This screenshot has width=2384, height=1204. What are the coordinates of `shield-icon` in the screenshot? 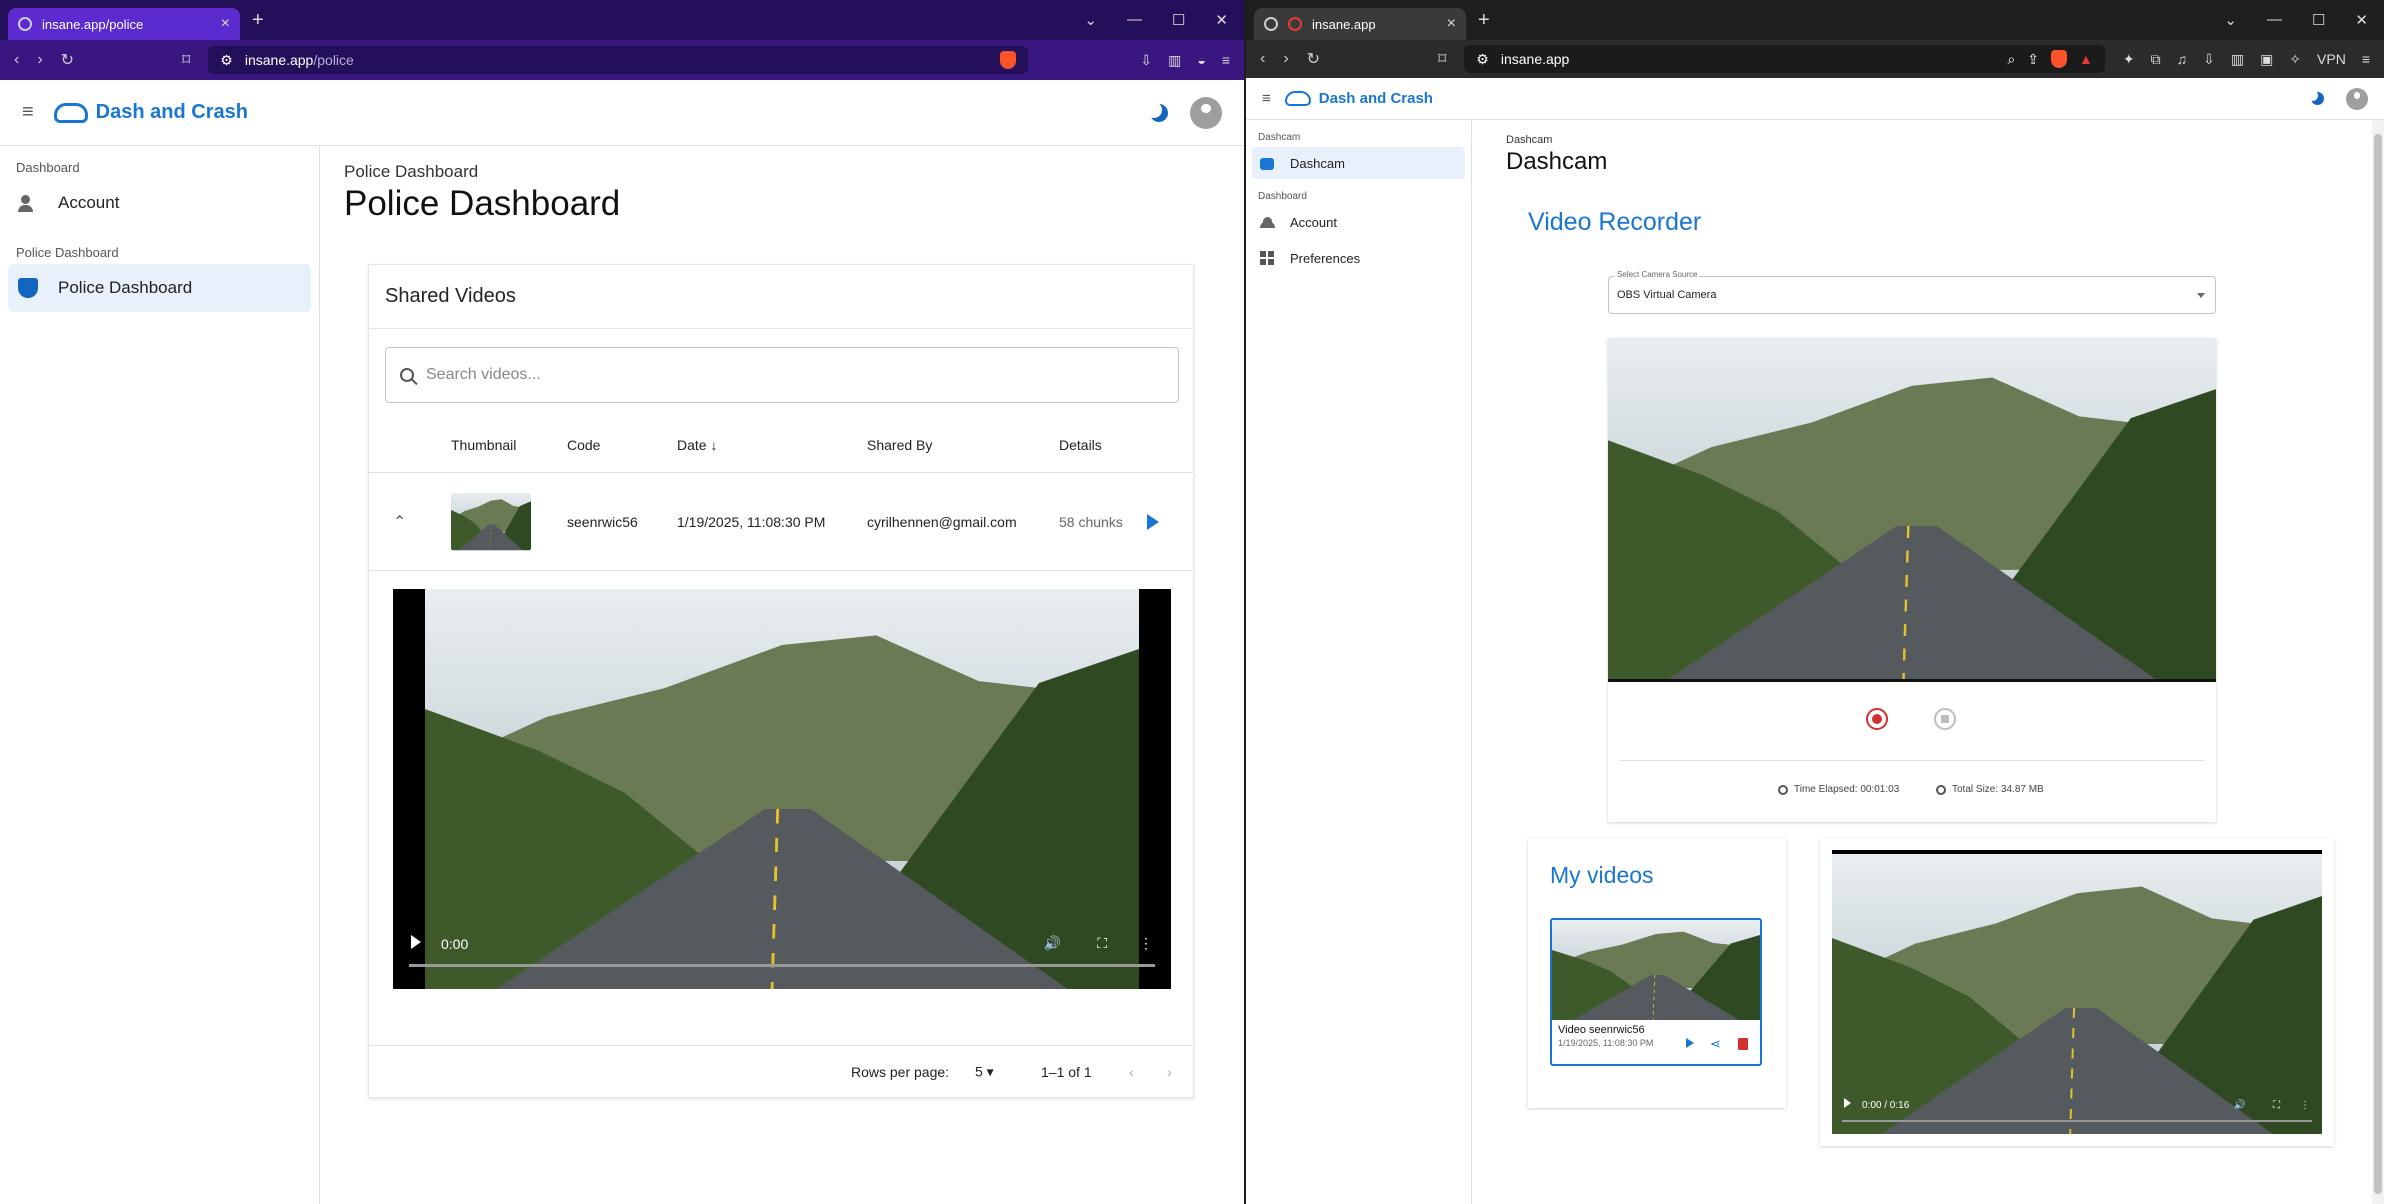 It's located at (28, 288).